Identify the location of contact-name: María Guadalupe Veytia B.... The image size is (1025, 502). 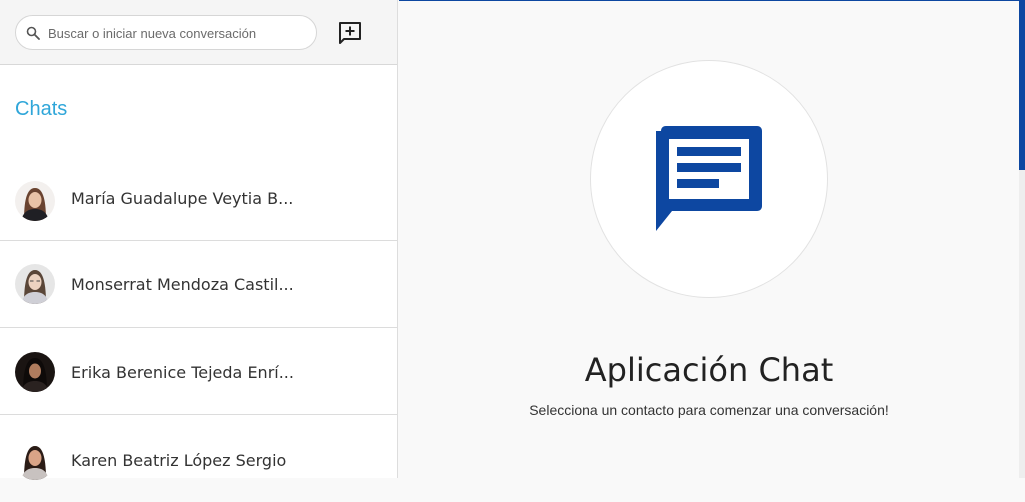
(182, 198).